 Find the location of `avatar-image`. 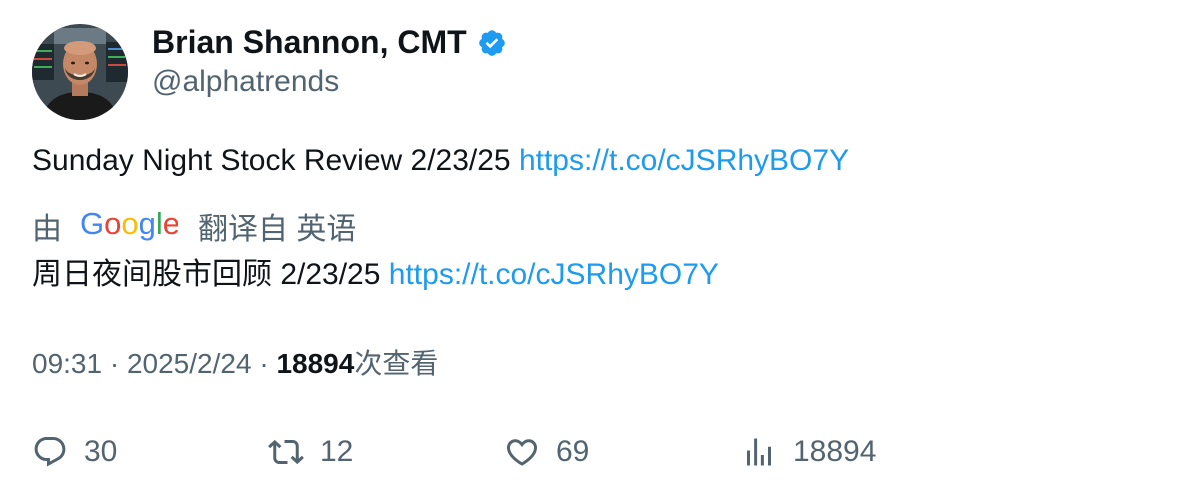

avatar-image is located at coordinates (80, 72).